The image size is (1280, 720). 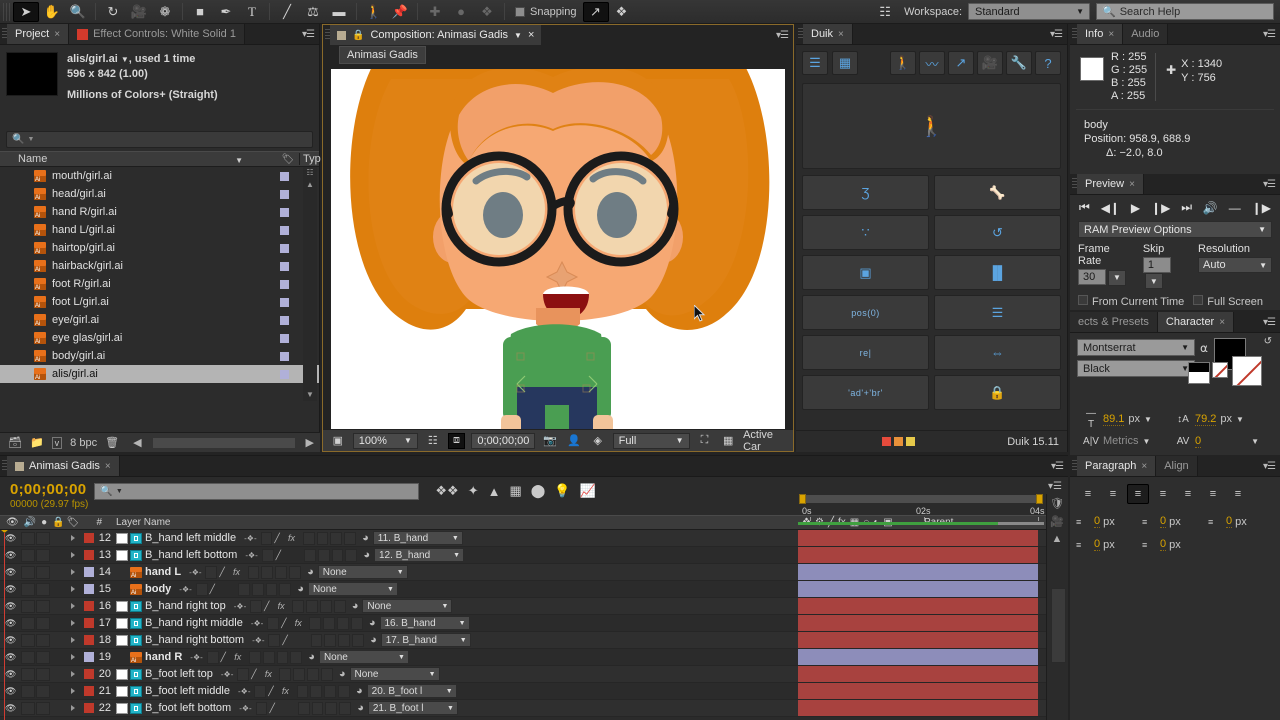 I want to click on live-update-icon: ❖❖, so click(x=446, y=491).